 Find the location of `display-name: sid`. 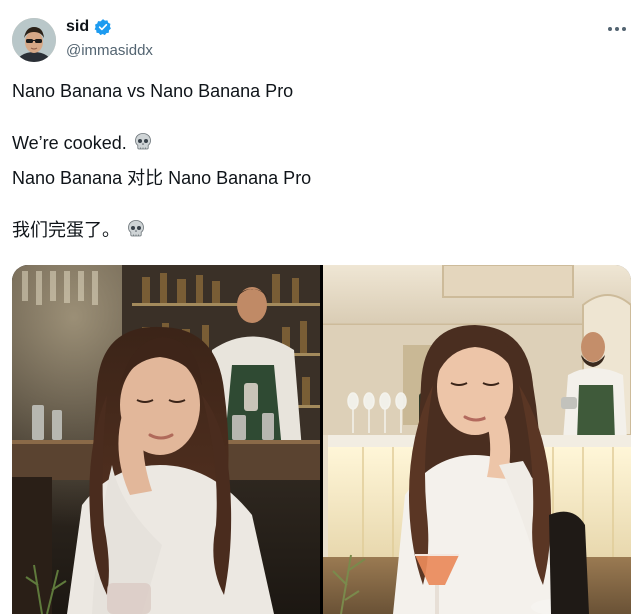

display-name: sid is located at coordinates (77, 27).